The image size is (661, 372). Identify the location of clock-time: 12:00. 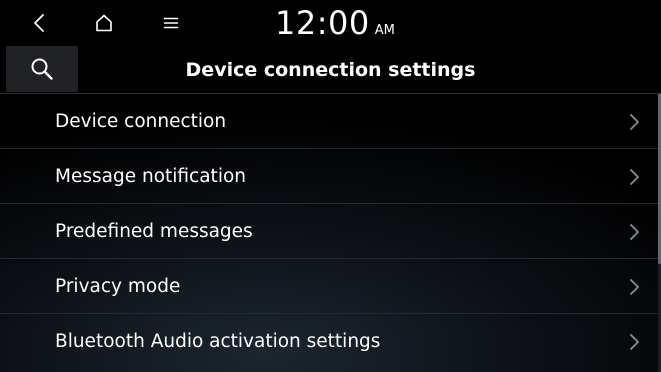
(322, 23).